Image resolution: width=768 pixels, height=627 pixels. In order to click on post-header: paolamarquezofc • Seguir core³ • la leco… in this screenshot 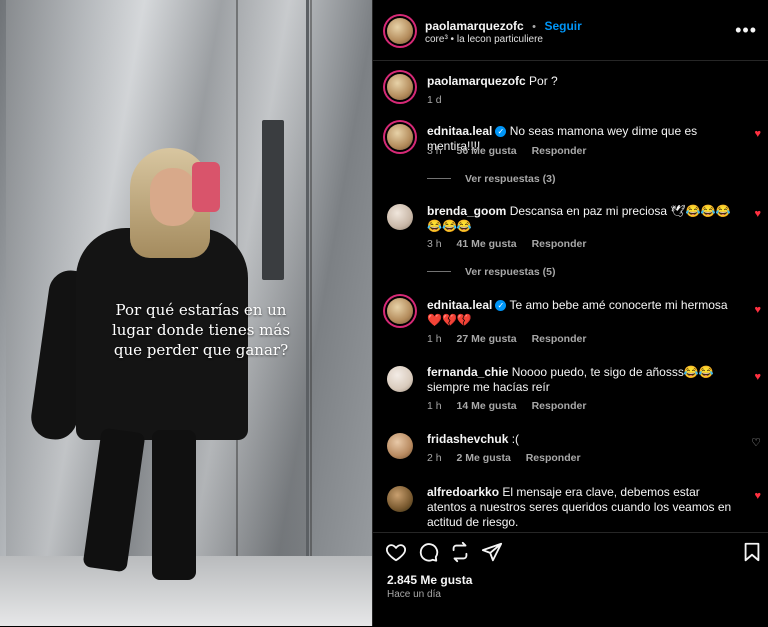, I will do `click(570, 30)`.